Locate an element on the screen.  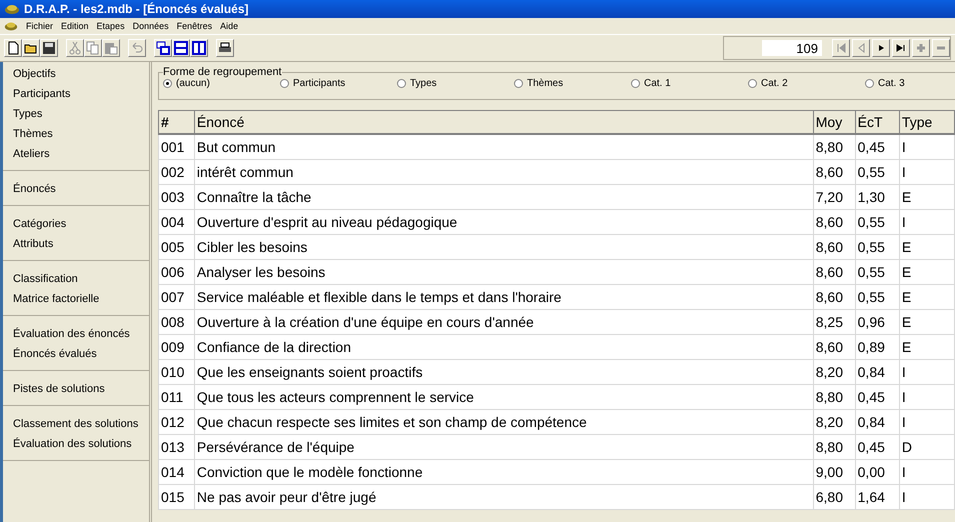
menu-item: Fichier is located at coordinates (40, 26).